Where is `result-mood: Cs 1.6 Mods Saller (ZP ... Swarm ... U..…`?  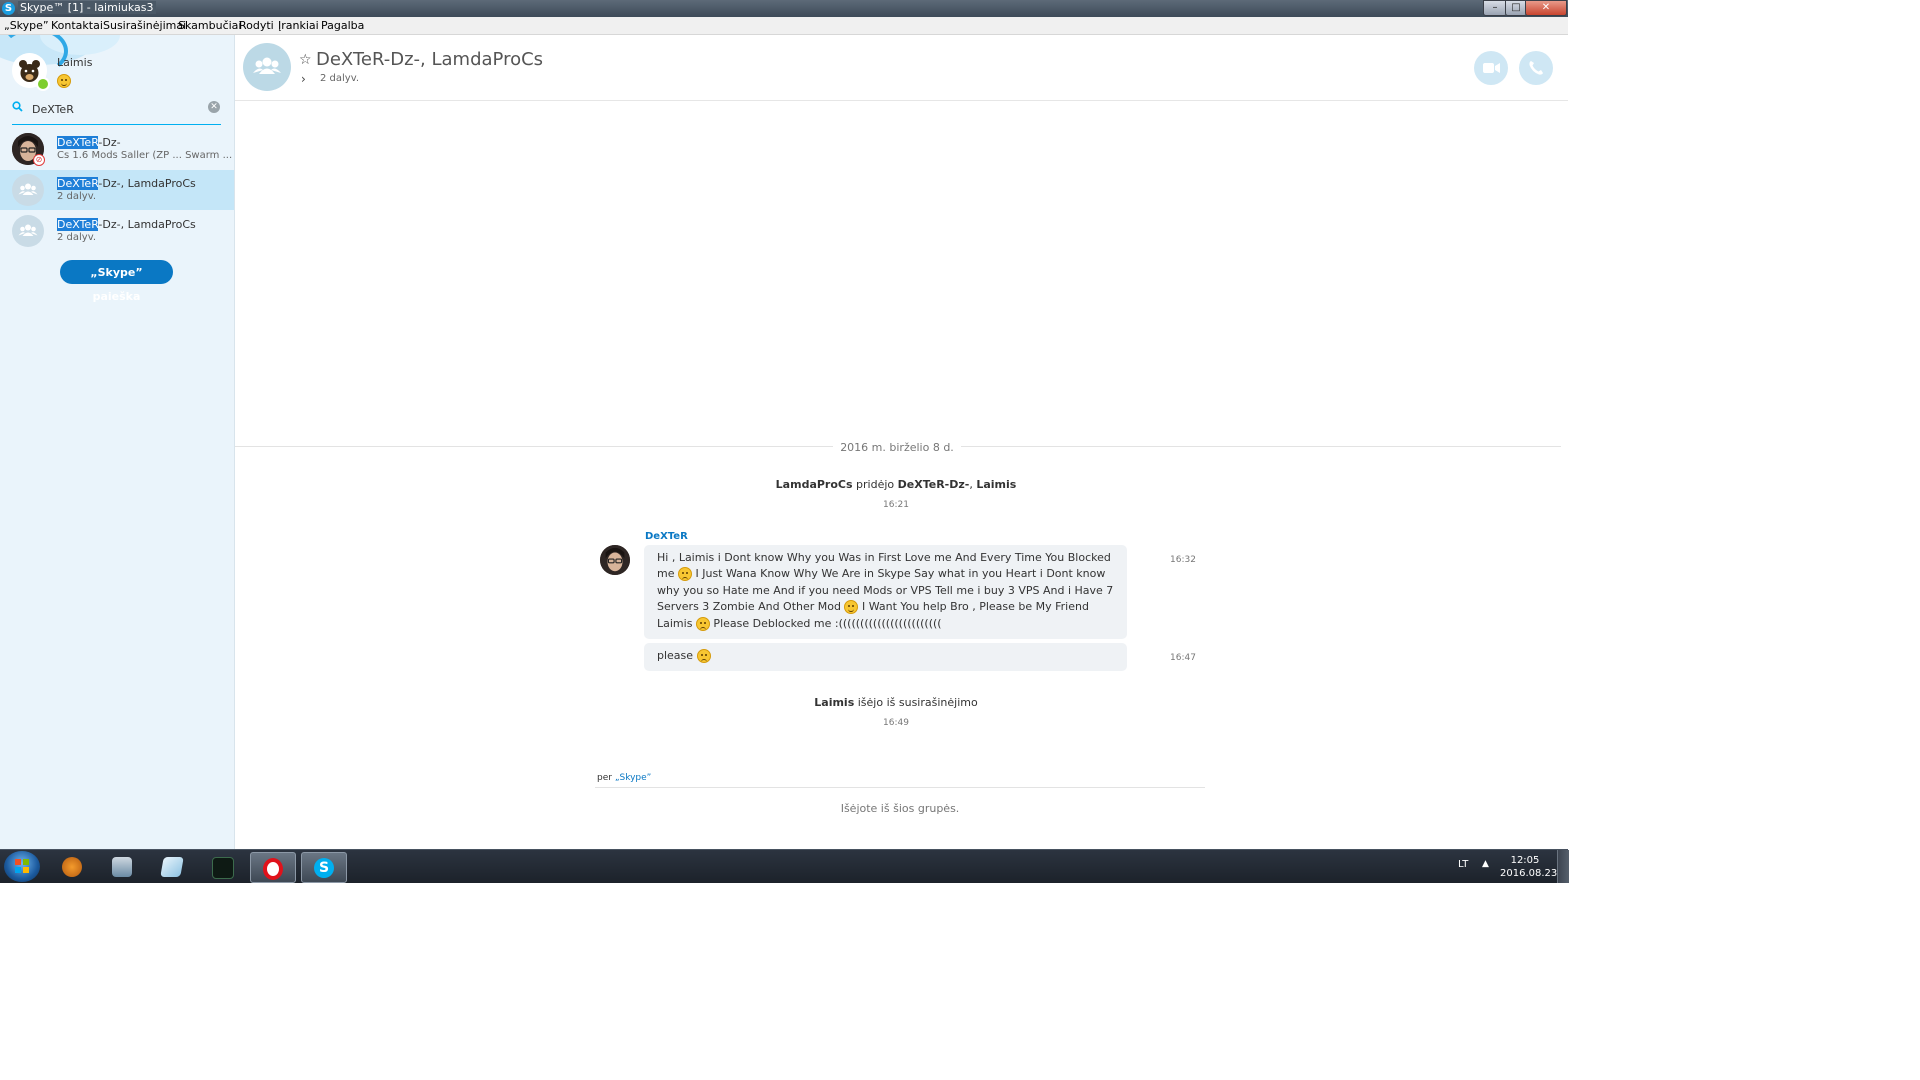
result-mood: Cs 1.6 Mods Saller (ZP ... Swarm ... U..… is located at coordinates (146, 155).